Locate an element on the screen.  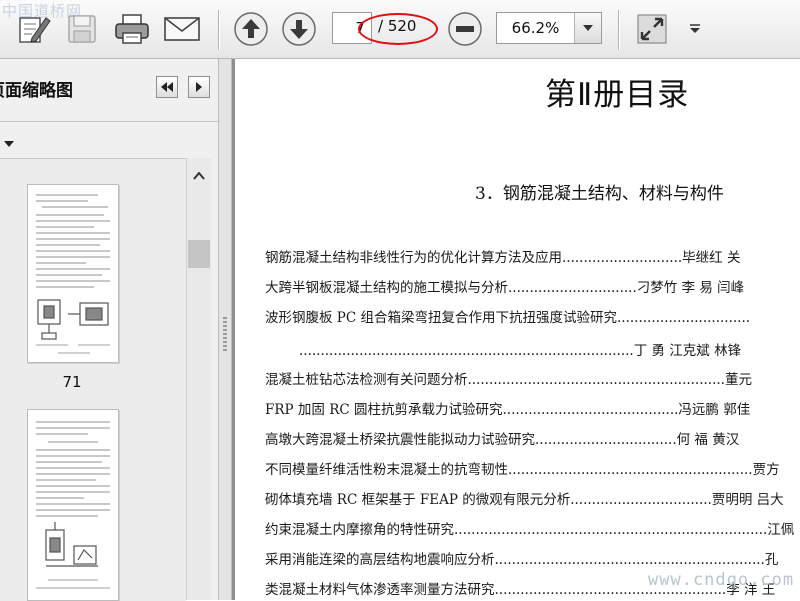
right-arrow-icon is located at coordinates (199, 87).